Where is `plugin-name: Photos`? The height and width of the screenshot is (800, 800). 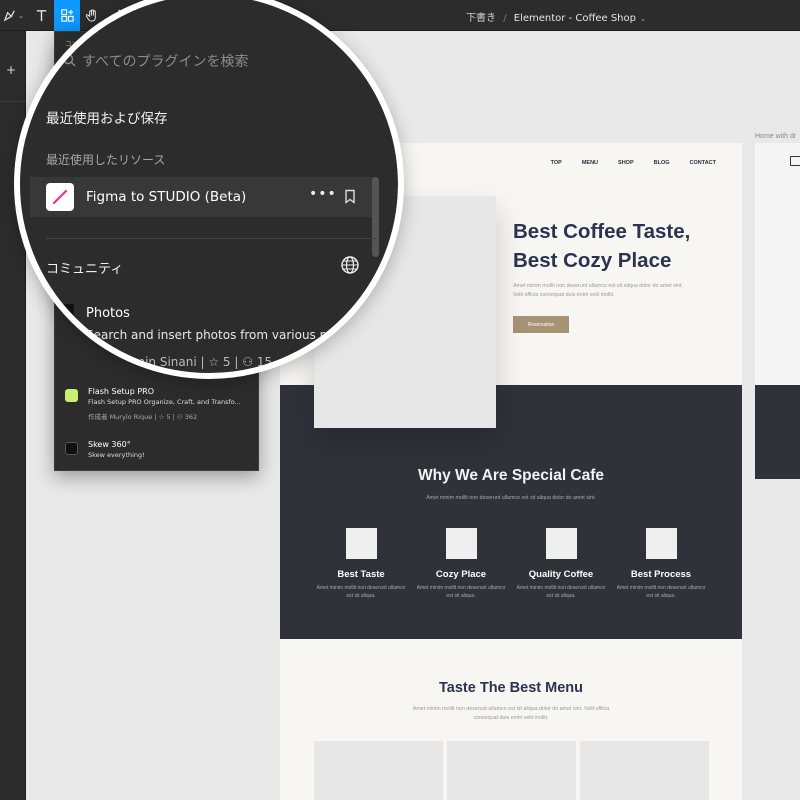
plugin-name: Photos is located at coordinates (108, 313).